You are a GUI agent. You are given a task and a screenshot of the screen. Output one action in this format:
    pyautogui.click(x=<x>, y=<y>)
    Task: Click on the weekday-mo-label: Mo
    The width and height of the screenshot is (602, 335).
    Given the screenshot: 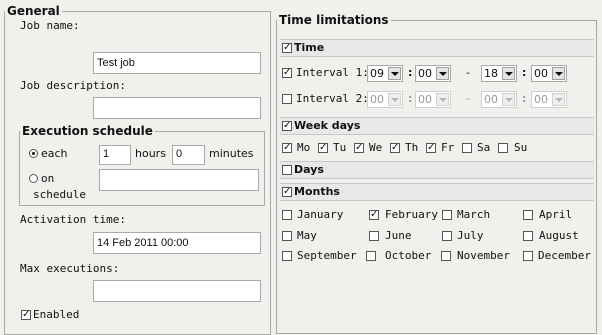 What is the action you would take?
    pyautogui.click(x=304, y=147)
    